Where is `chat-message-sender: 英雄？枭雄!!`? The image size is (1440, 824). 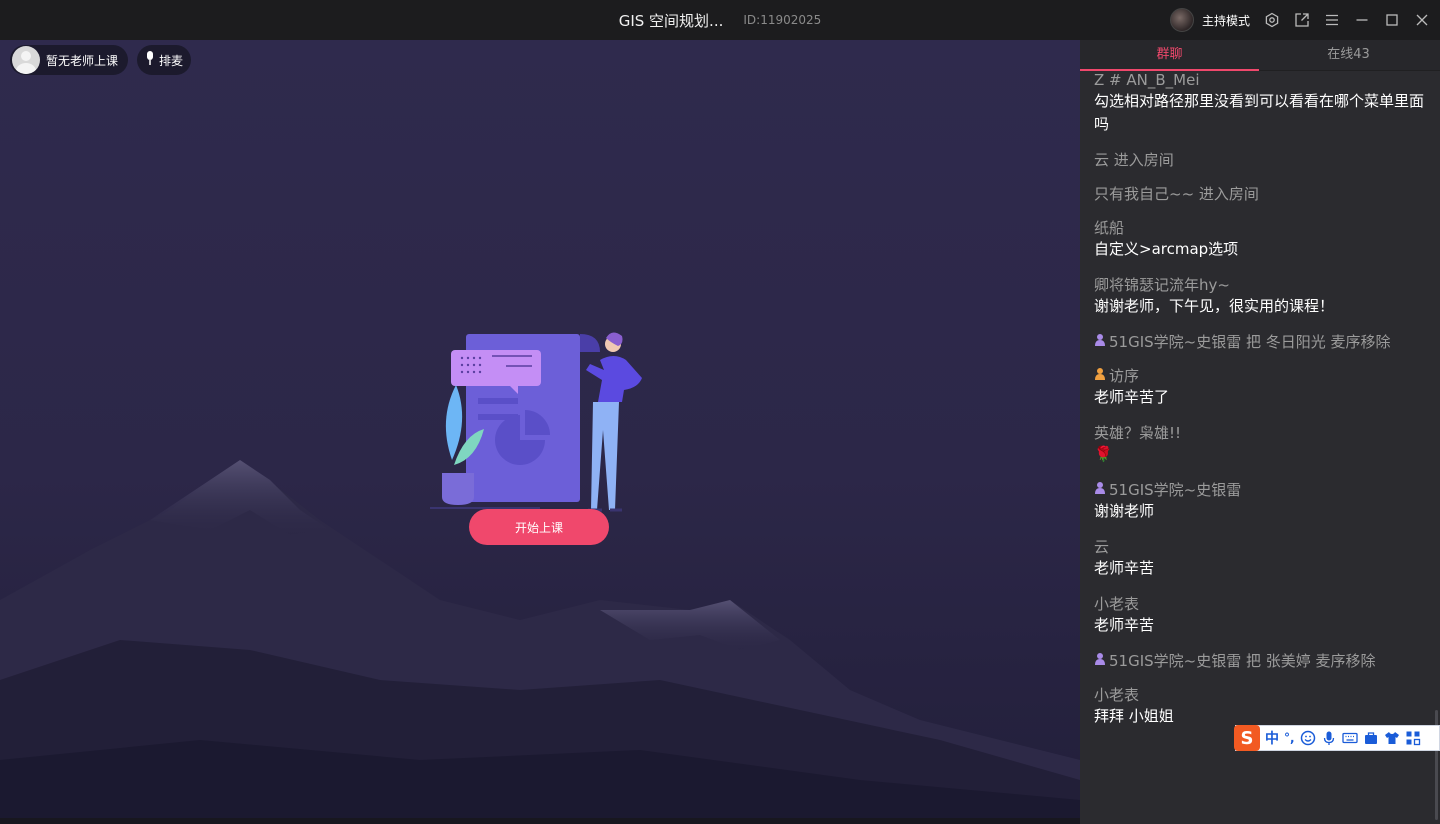
chat-message-sender: 英雄？枭雄!! is located at coordinates (1259, 433).